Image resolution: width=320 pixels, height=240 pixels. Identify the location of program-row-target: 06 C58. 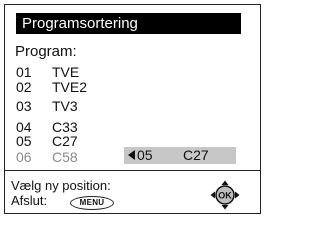
(47, 157).